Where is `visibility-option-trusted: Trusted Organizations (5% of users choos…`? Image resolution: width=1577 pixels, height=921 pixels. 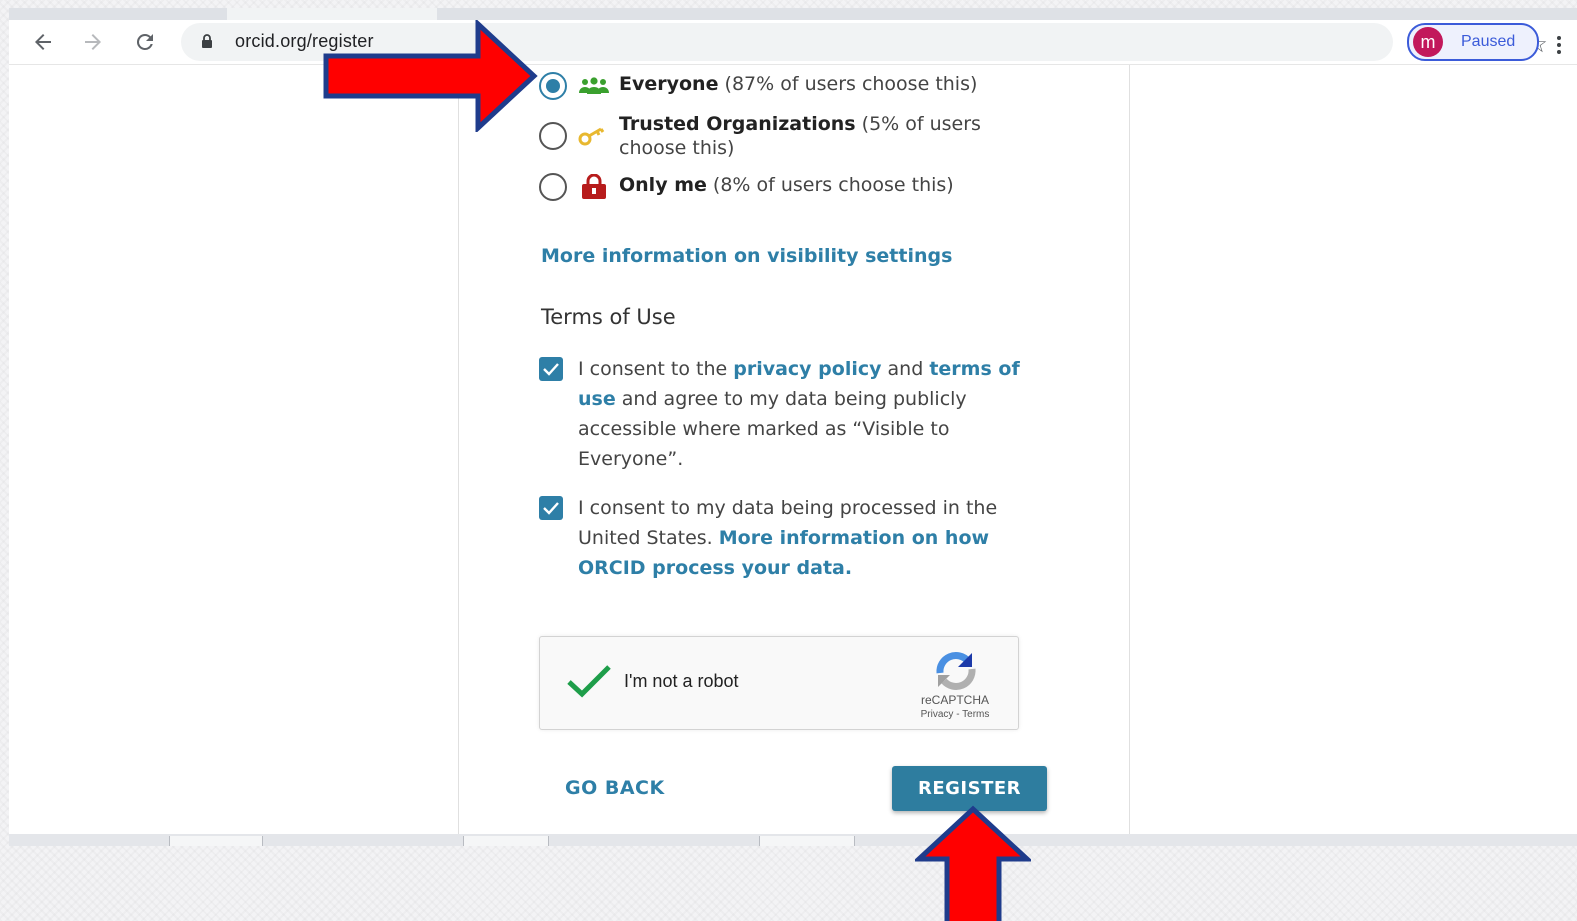
visibility-option-trusted: Trusted Organizations (5% of users choos… is located at coordinates (779, 136).